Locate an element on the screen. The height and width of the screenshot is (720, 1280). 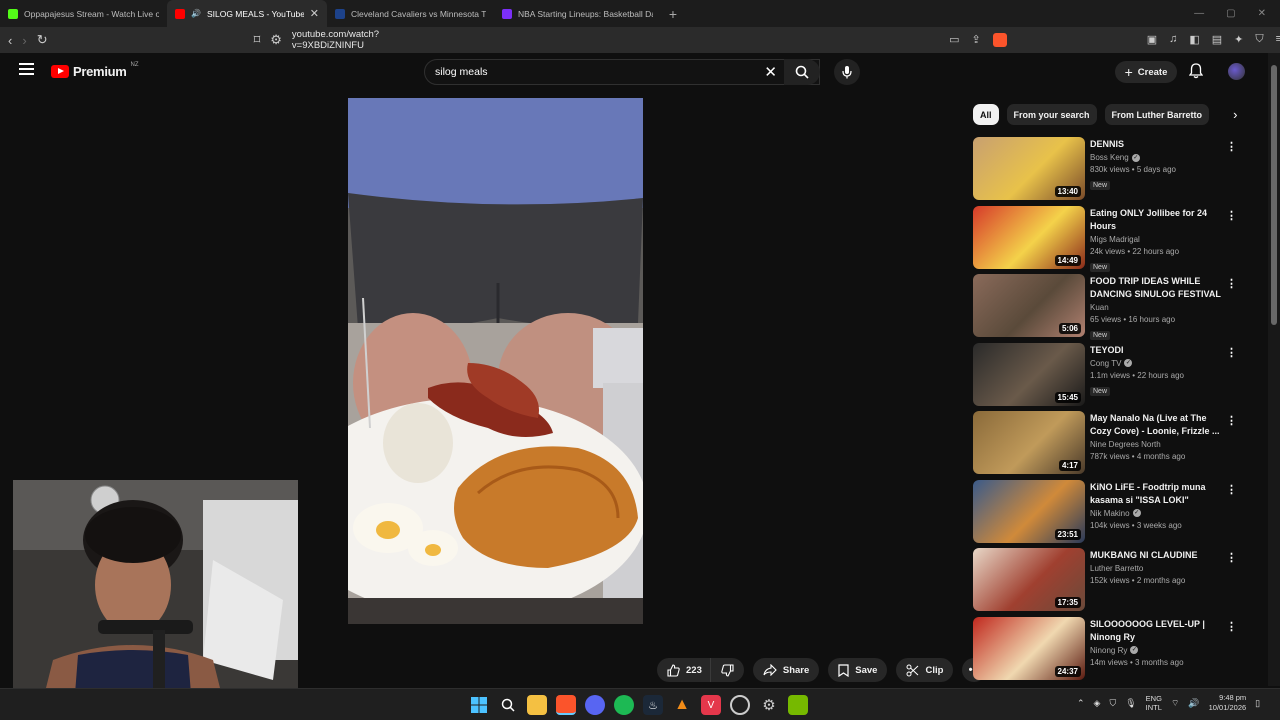
scrollbar-thumb is located at coordinates (1274, 195).